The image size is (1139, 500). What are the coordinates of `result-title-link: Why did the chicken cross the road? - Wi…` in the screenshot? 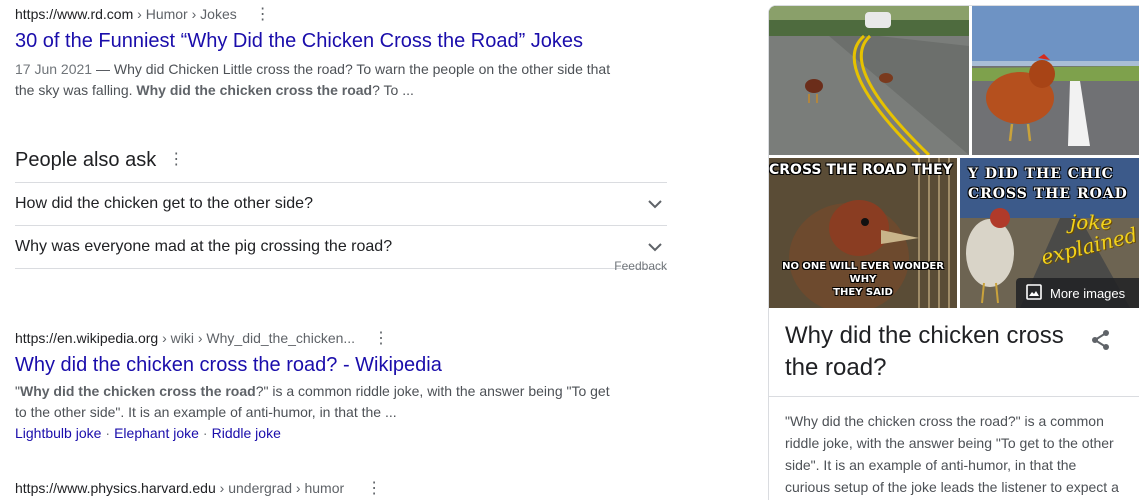 It's located at (315, 365).